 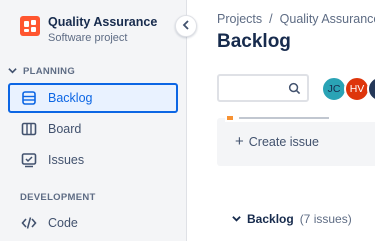 I want to click on section-development: DEVELOPMENT, so click(x=58, y=197).